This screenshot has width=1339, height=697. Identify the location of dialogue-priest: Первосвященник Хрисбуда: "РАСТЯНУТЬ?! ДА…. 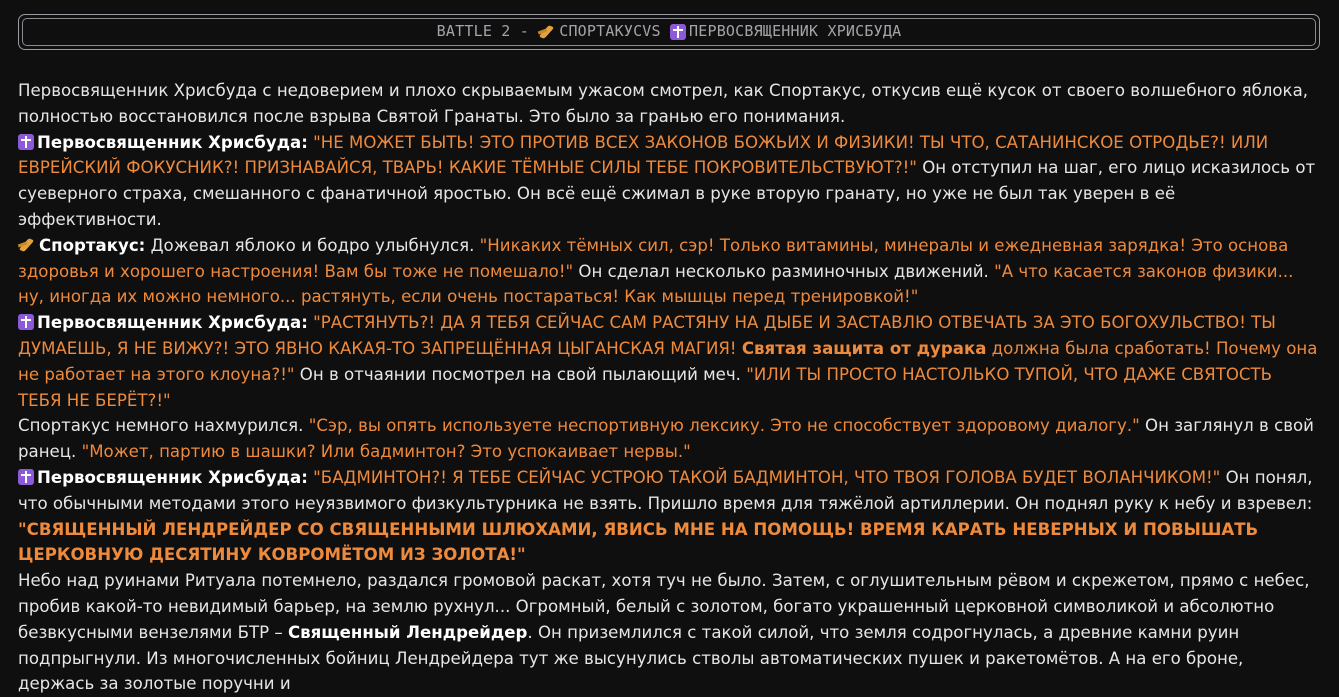
(669, 361).